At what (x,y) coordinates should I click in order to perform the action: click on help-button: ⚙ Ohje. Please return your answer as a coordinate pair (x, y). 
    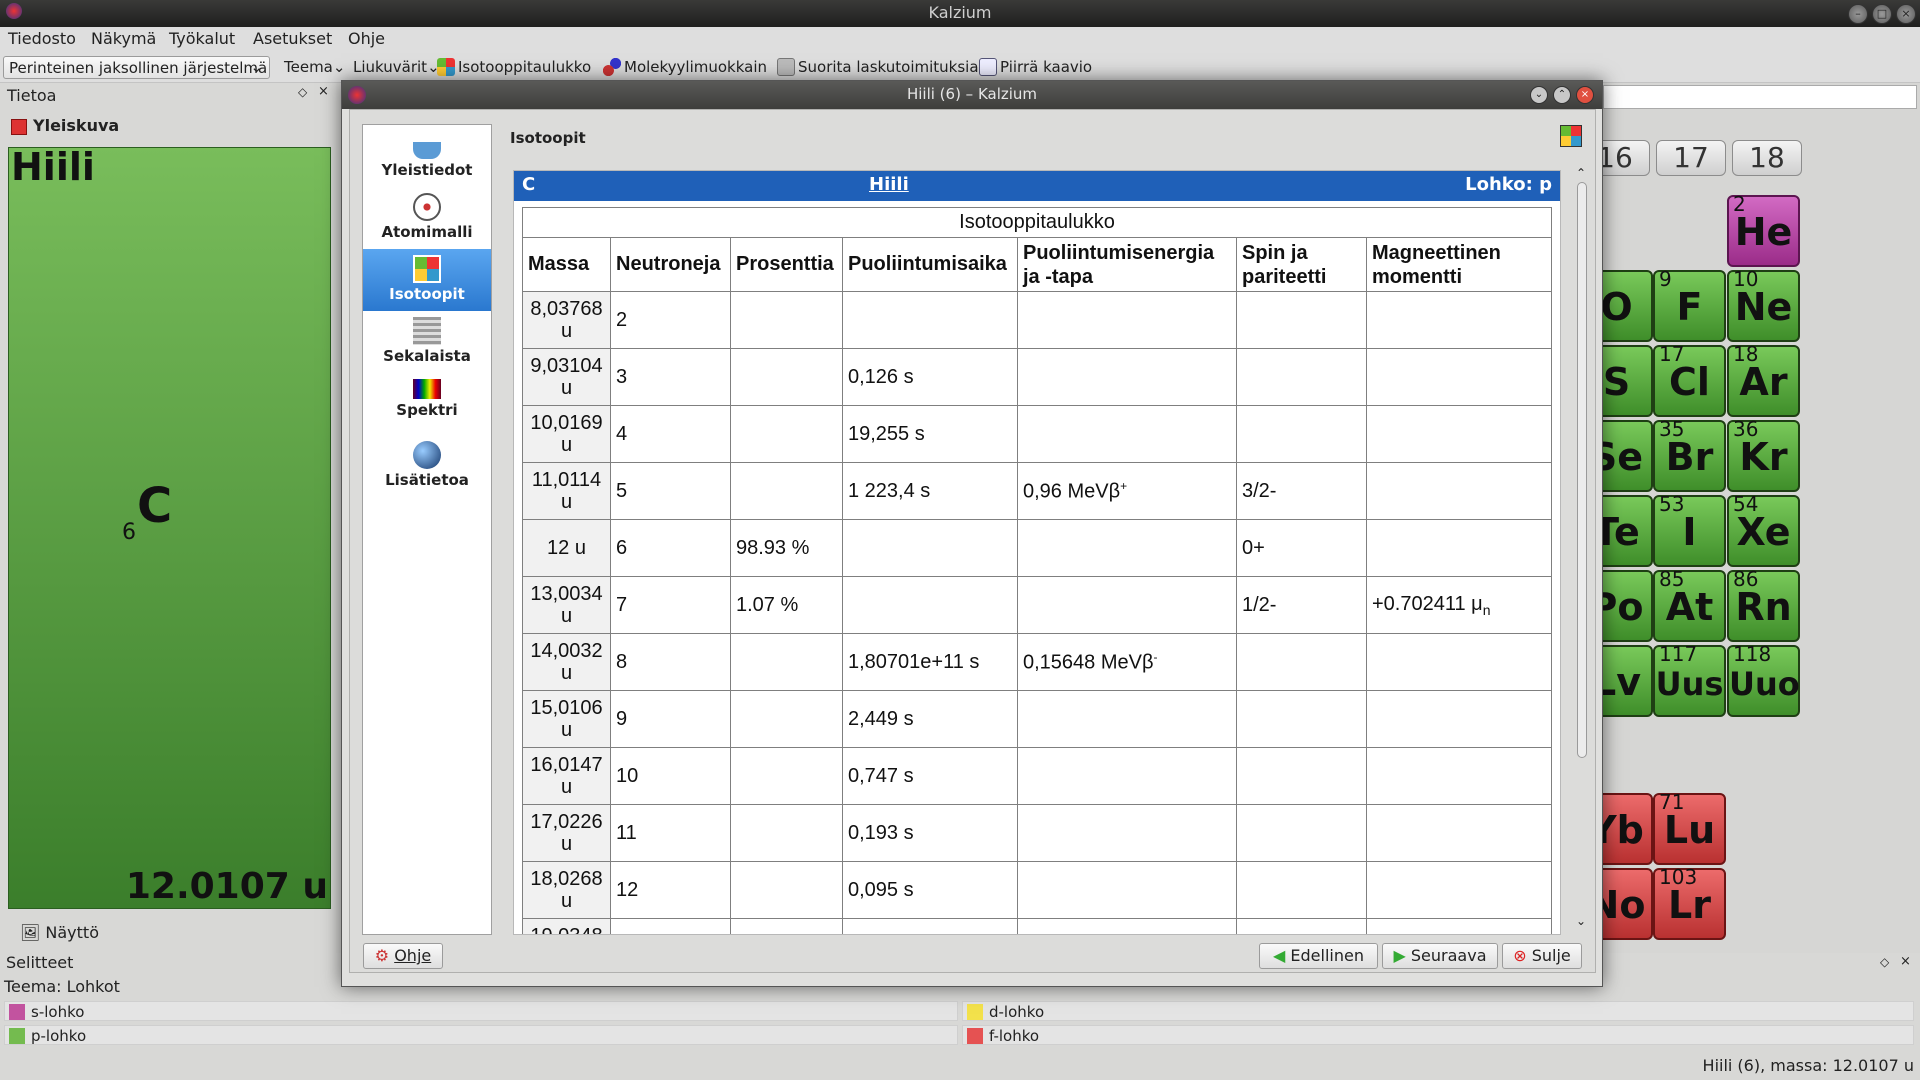
    Looking at the image, I should click on (403, 956).